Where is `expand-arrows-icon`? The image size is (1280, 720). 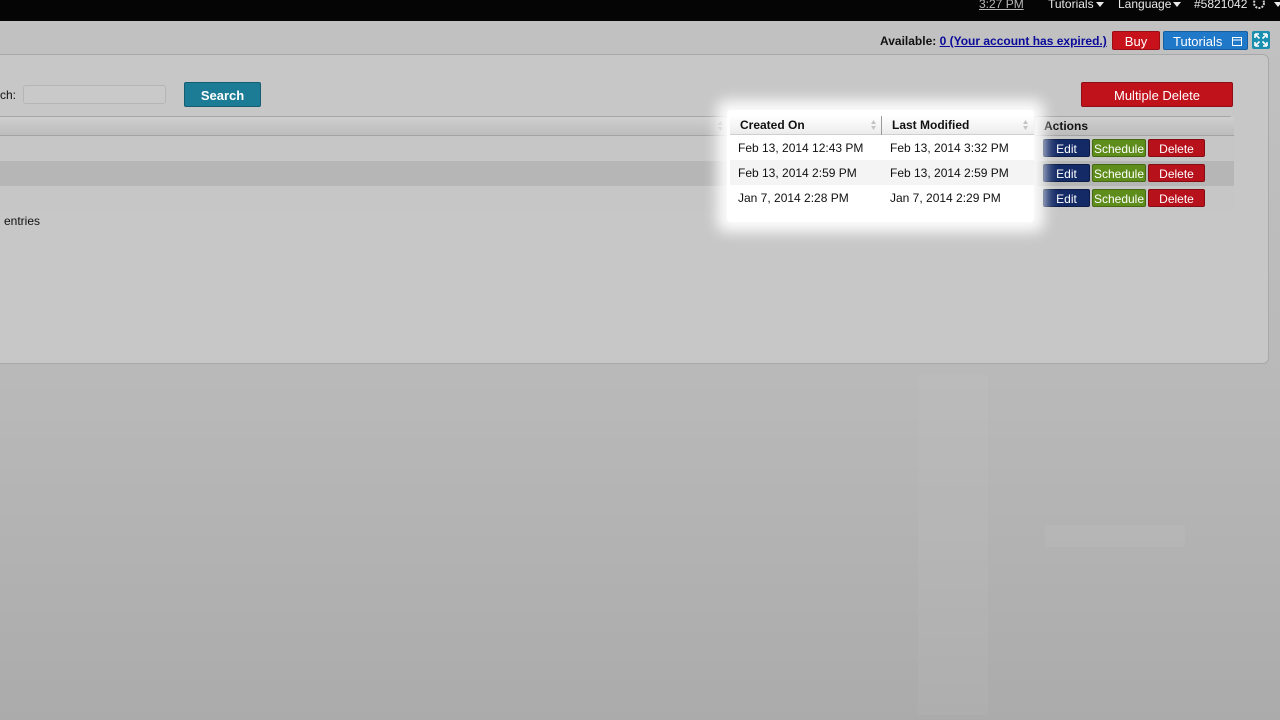
expand-arrows-icon is located at coordinates (1261, 40).